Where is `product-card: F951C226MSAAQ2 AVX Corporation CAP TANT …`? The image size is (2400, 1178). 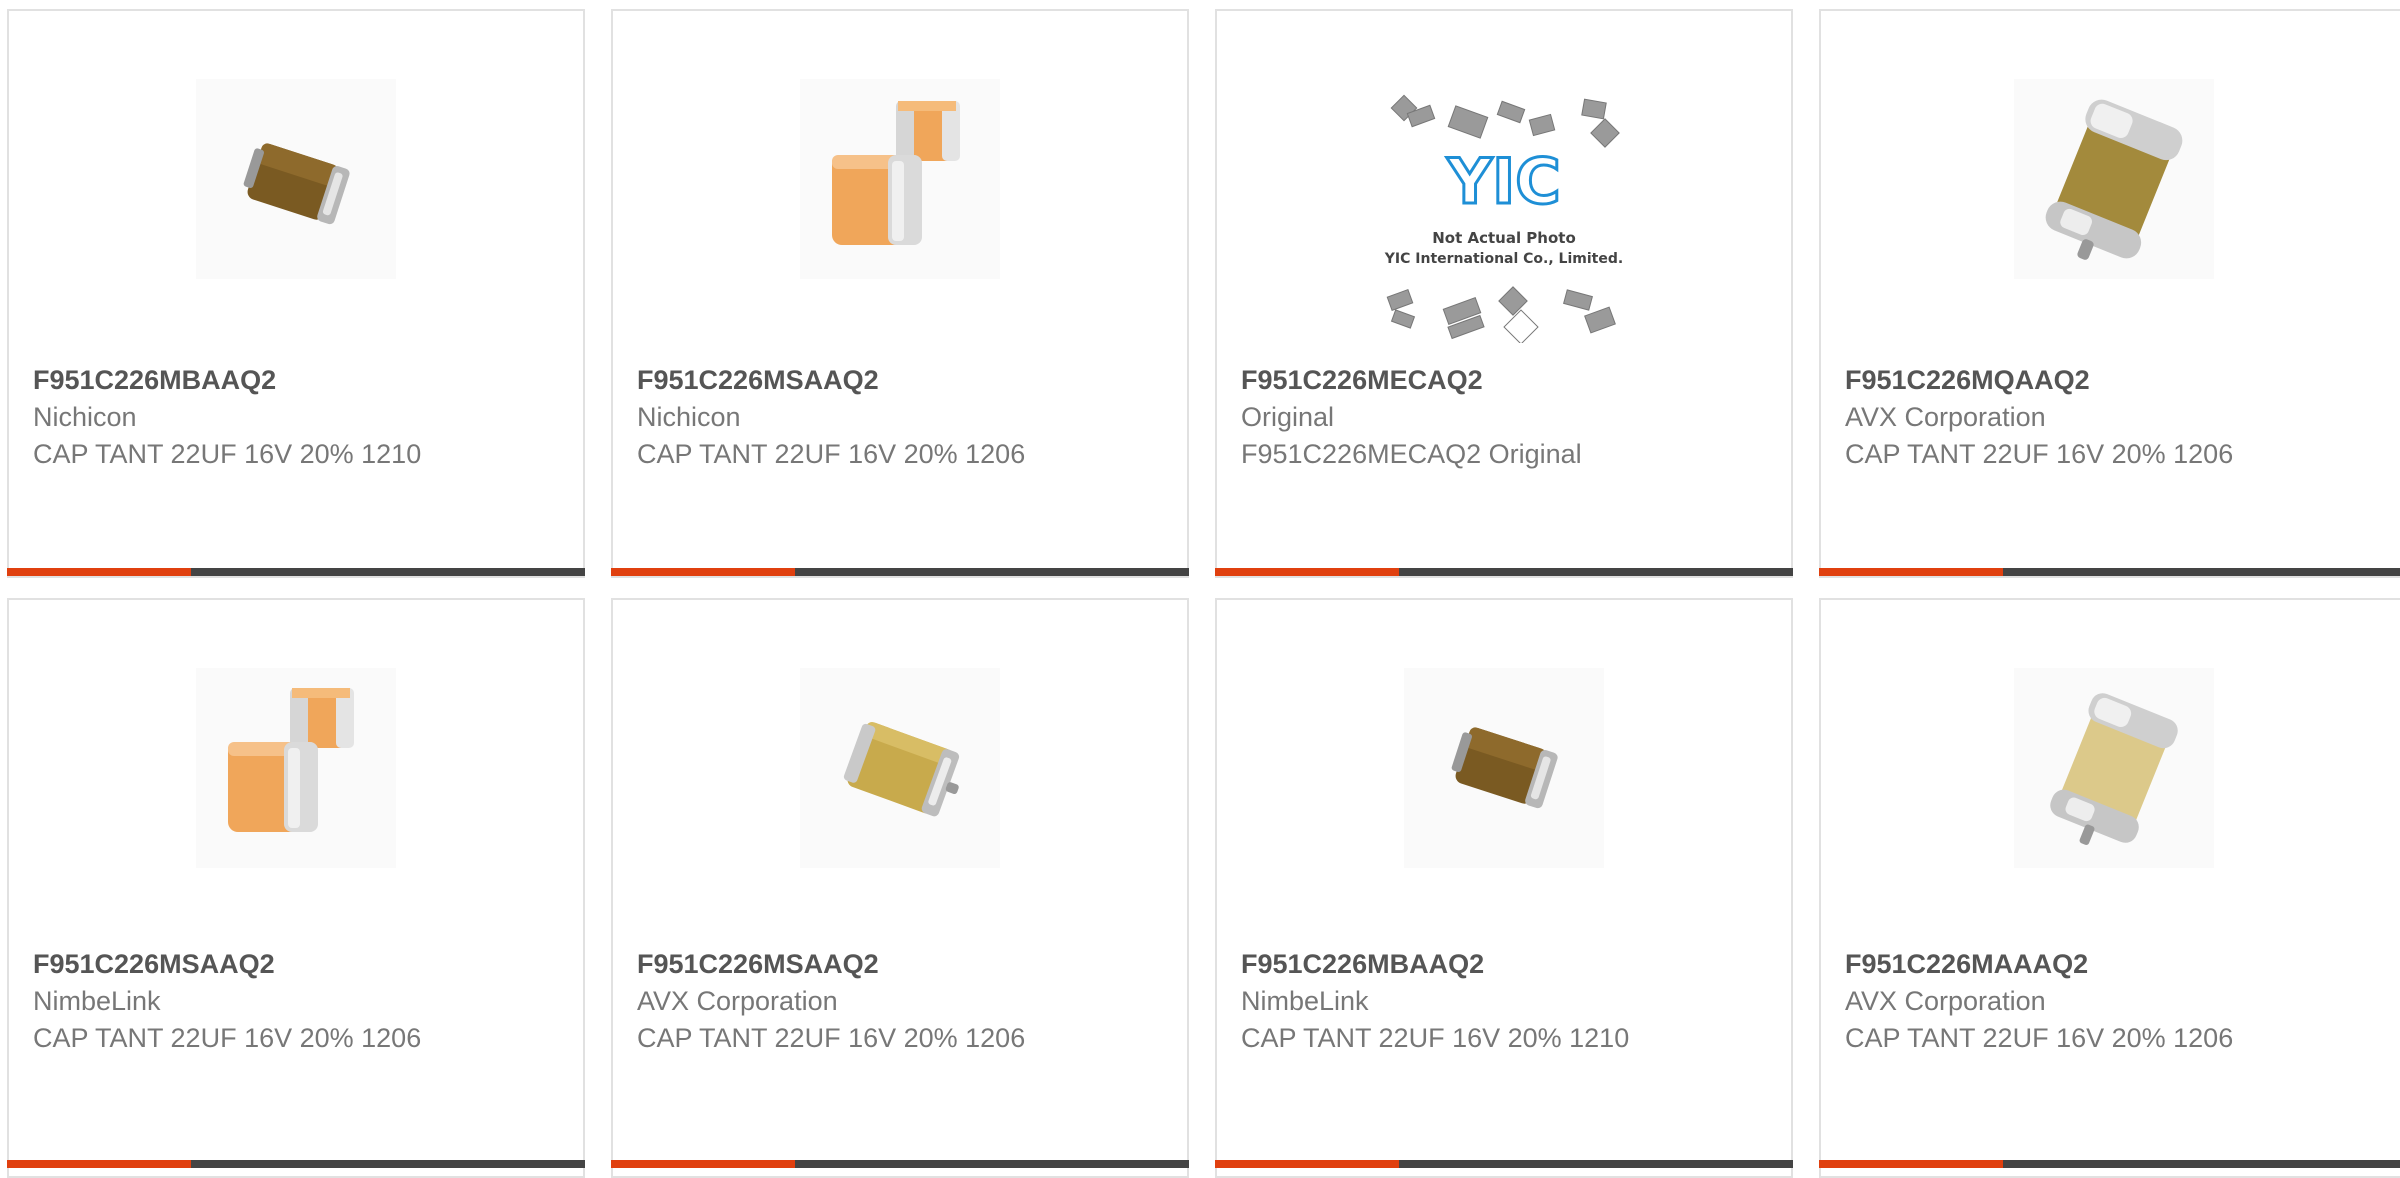
product-card: F951C226MSAAQ2 AVX Corporation CAP TANT … is located at coordinates (900, 888).